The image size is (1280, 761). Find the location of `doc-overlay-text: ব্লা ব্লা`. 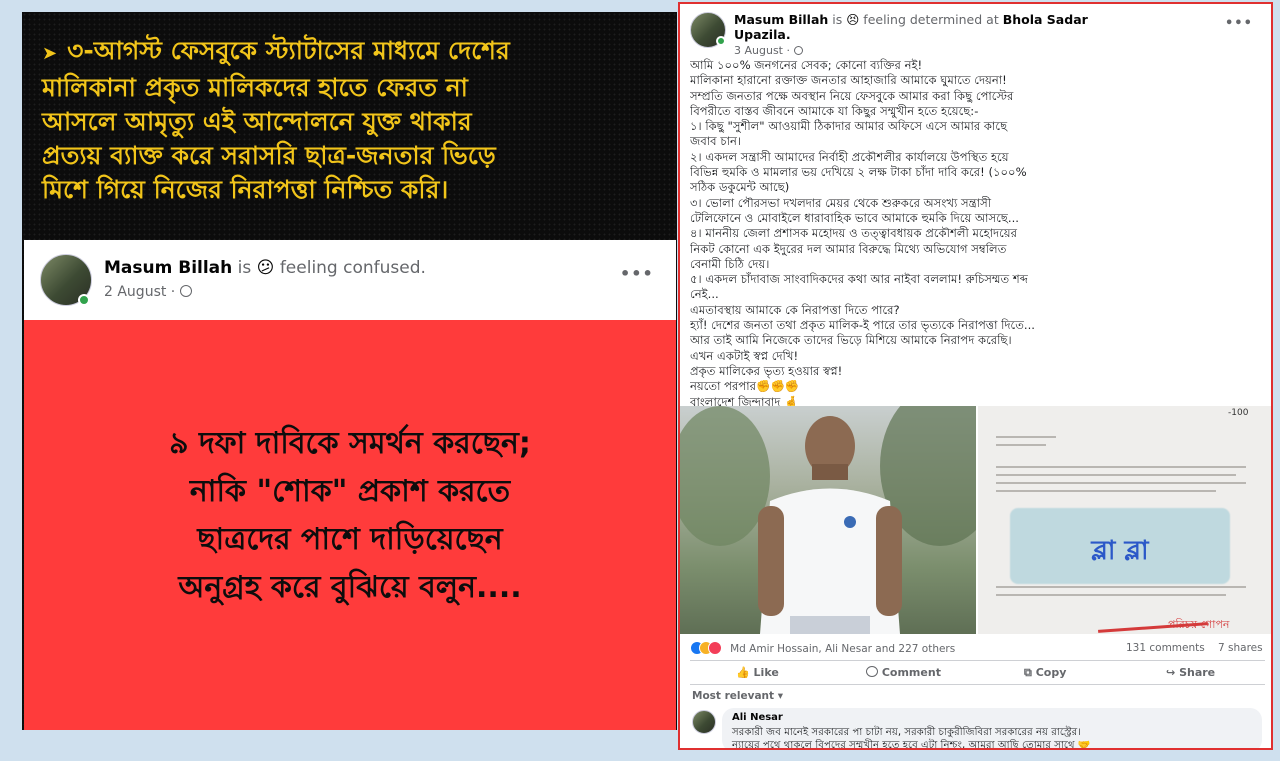

doc-overlay-text: ব্লা ব্লা is located at coordinates (1120, 551).